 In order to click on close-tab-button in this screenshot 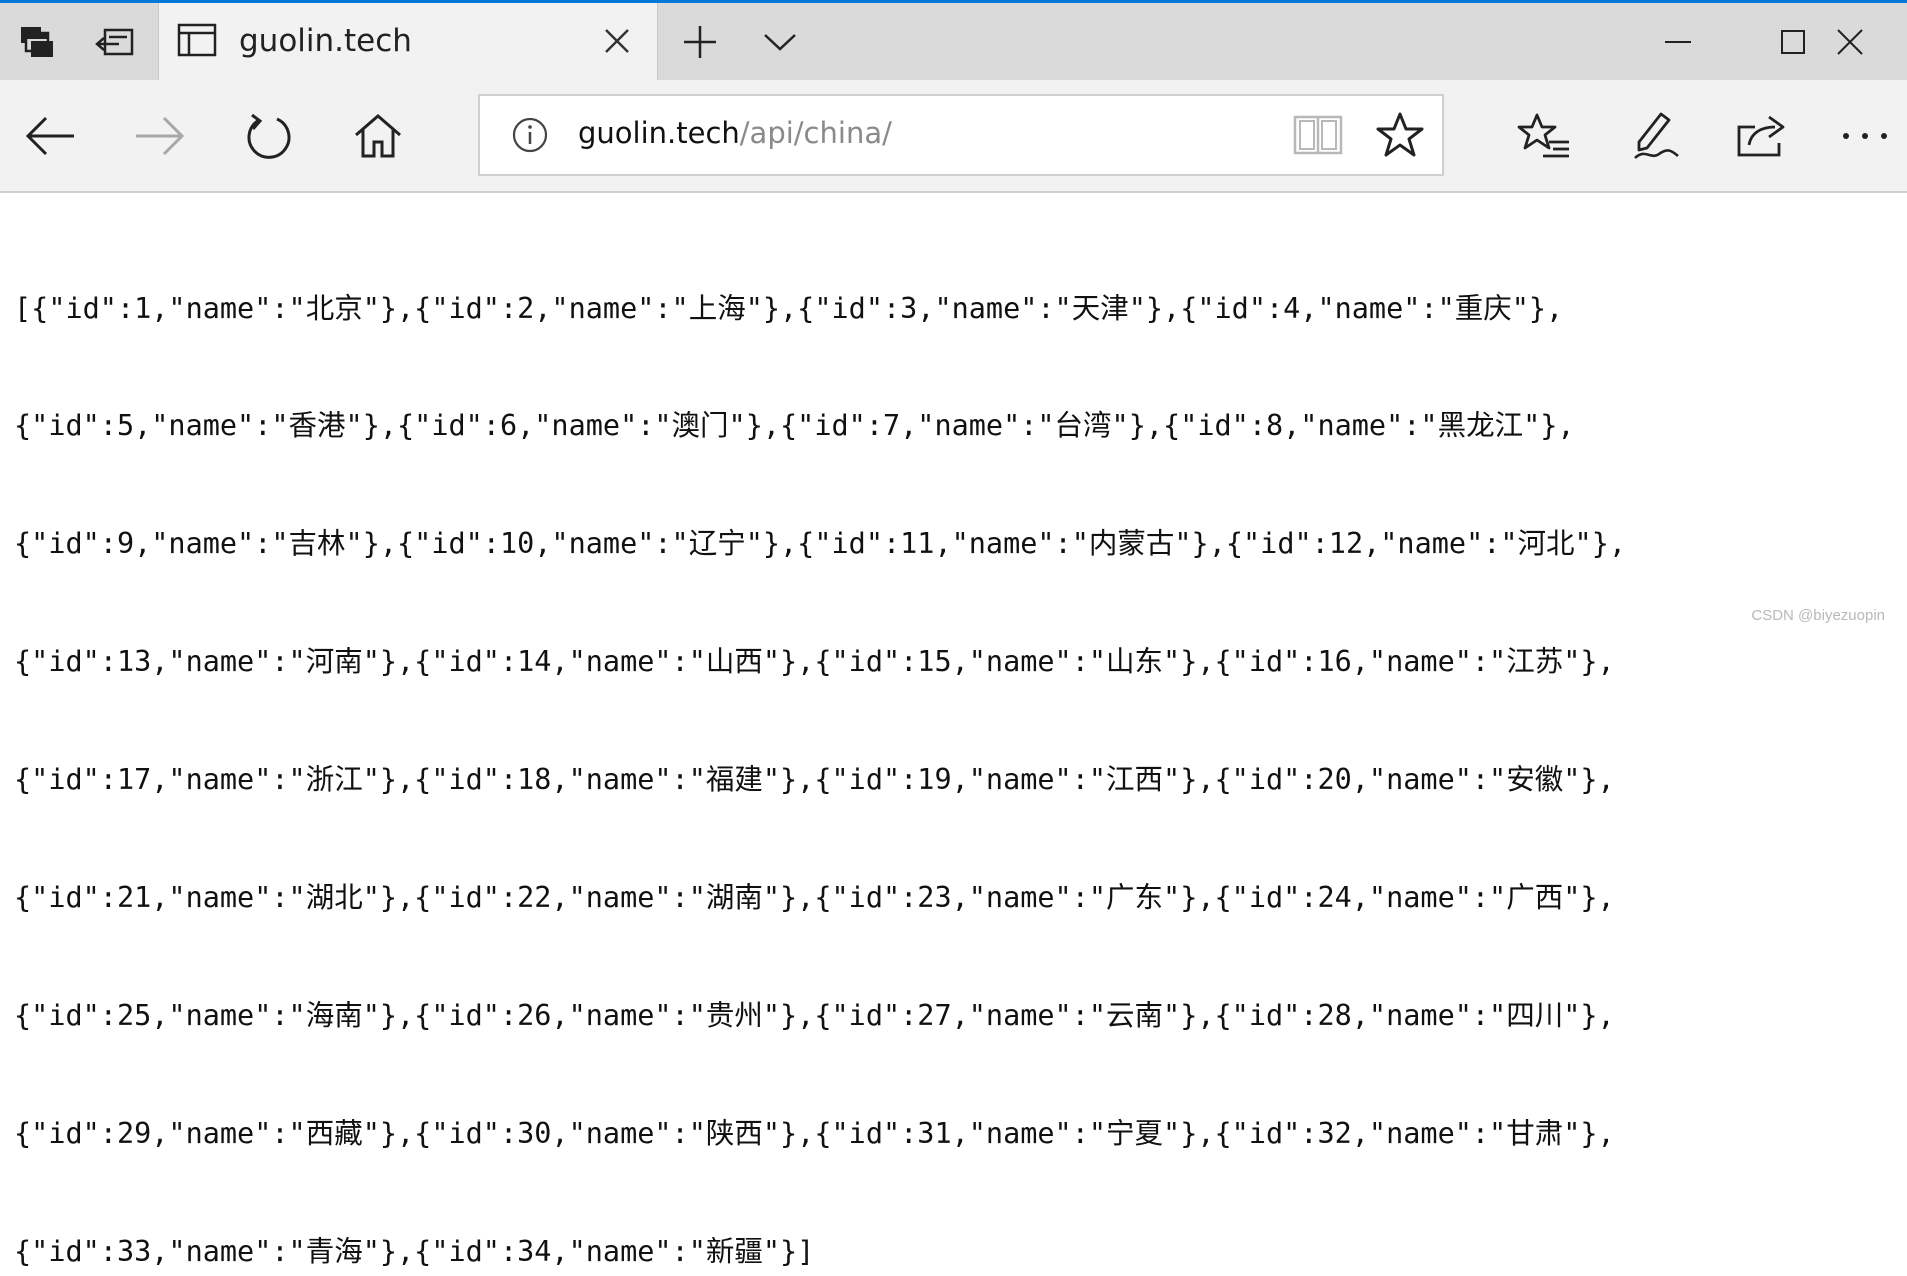, I will do `click(617, 41)`.